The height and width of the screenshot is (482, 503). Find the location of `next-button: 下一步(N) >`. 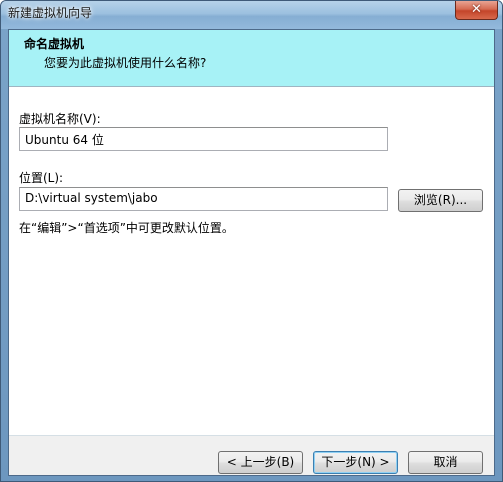

next-button: 下一步(N) > is located at coordinates (355, 462).